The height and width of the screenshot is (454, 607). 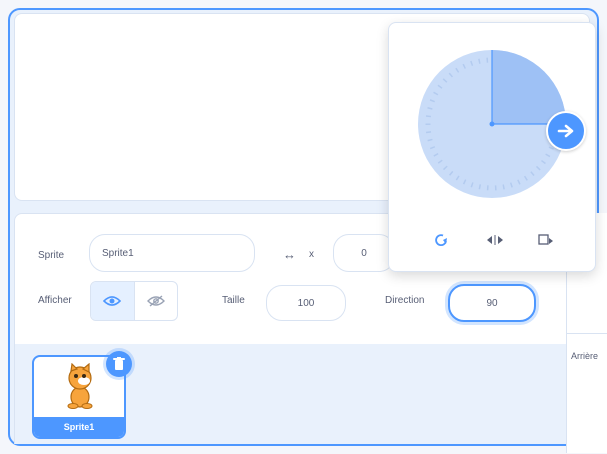 I want to click on stage-panel-divider, so click(x=587, y=333).